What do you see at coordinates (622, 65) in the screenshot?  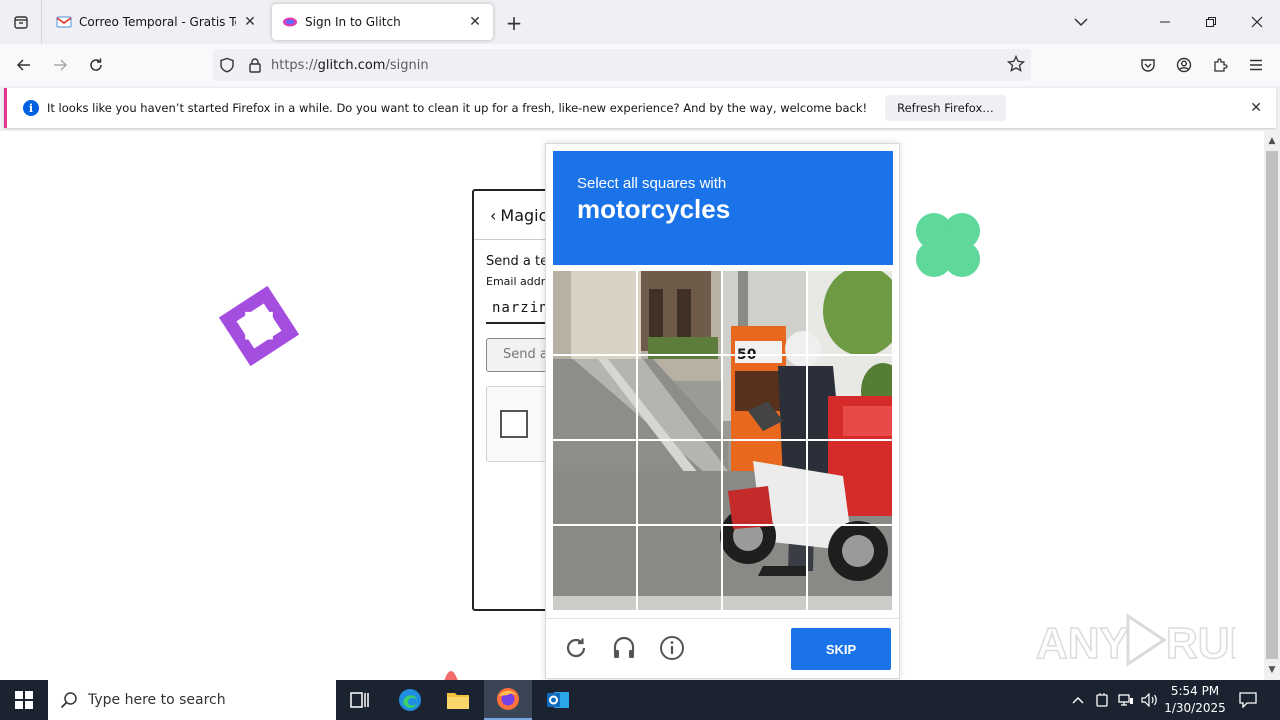 I see `url-bar: https://glitch.com/signin` at bounding box center [622, 65].